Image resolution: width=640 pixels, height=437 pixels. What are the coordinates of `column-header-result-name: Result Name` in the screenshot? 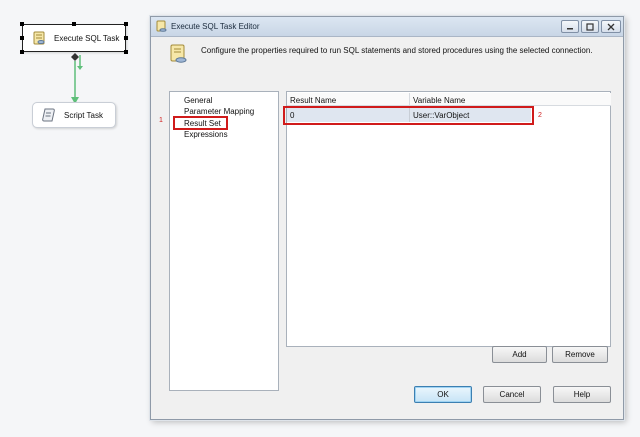 It's located at (313, 100).